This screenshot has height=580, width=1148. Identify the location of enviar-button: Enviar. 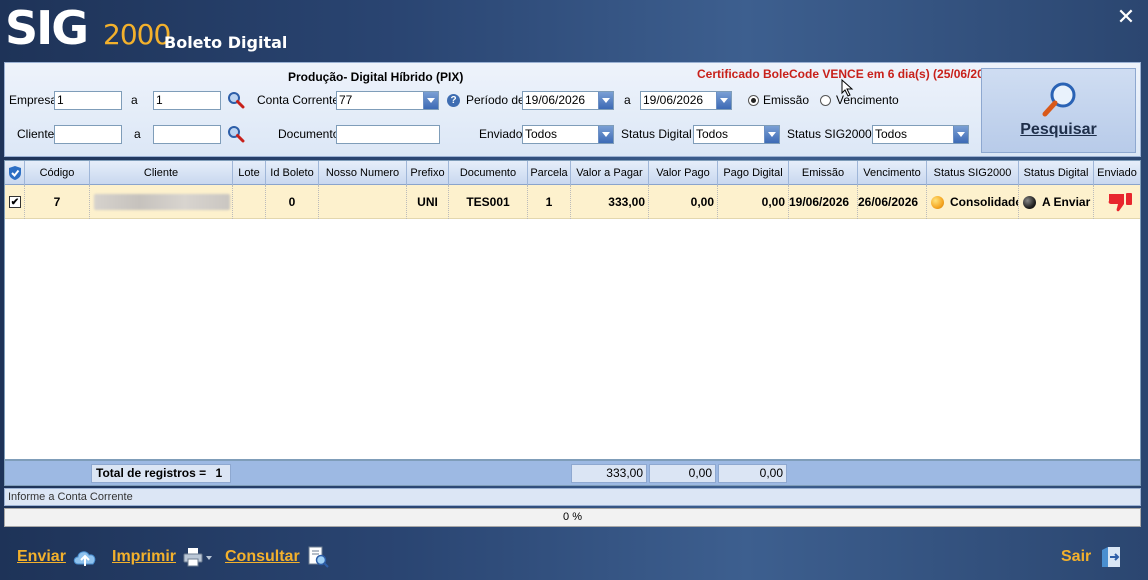
(57, 557).